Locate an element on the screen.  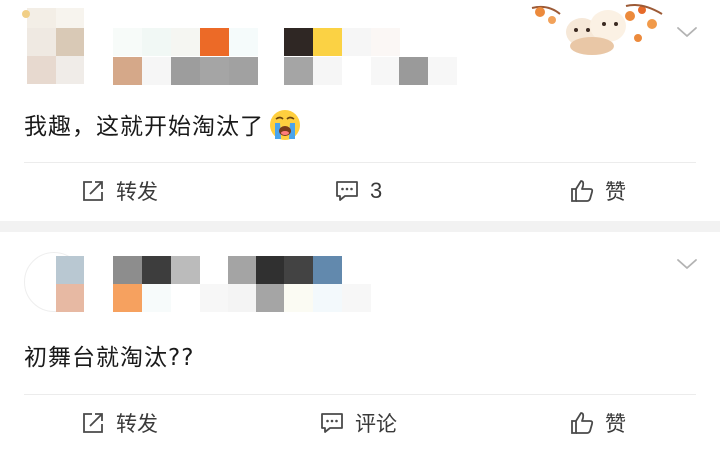
action-bar: 转发 3 赞 is located at coordinates (360, 191).